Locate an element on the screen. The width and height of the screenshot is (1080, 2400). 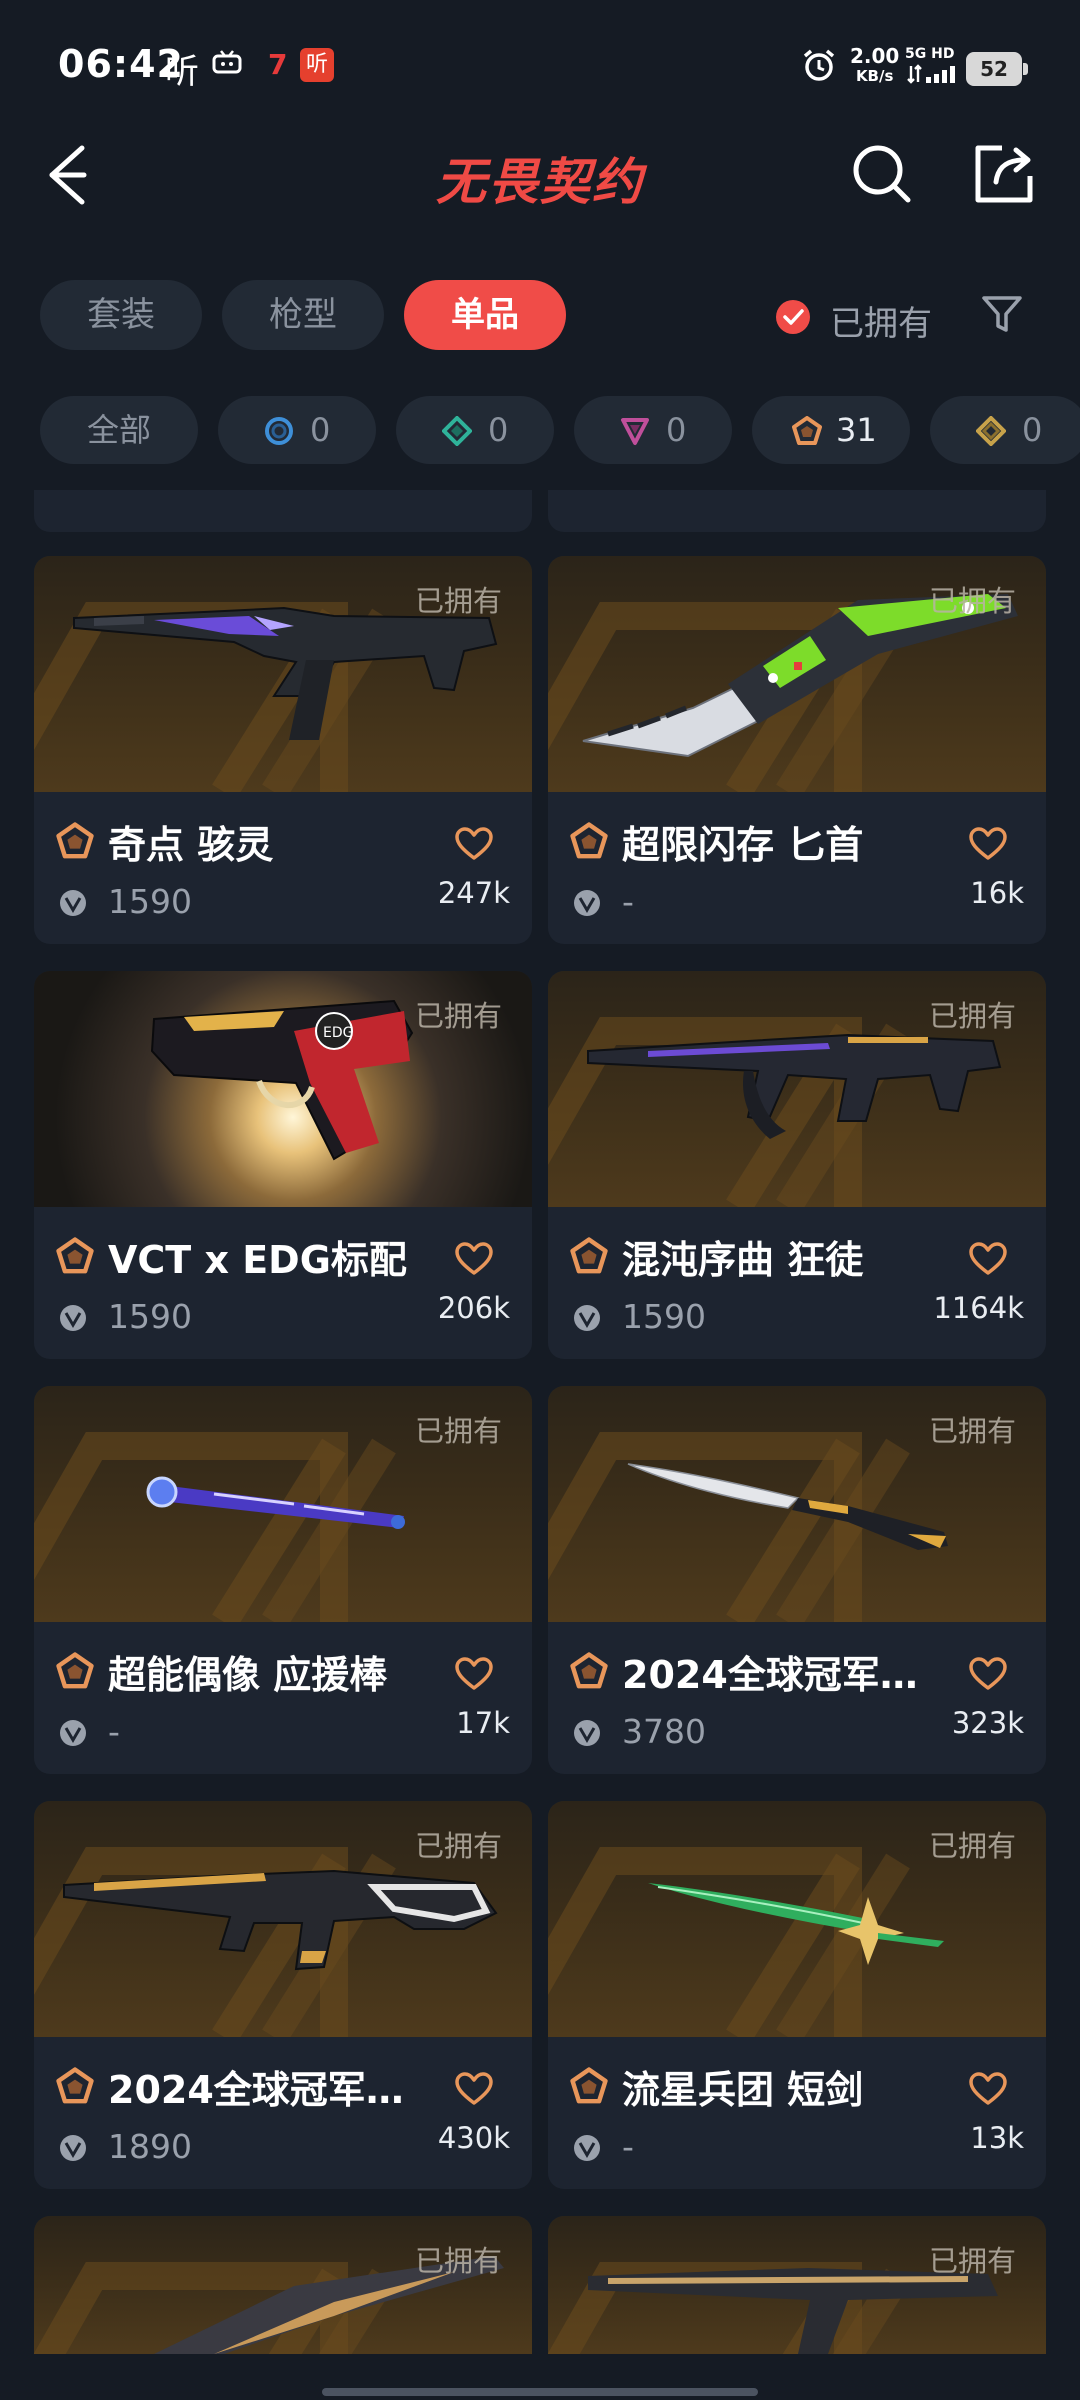
item-card: 已拥有 流星兵团 短剑 - 13k is located at coordinates (797, 1995).